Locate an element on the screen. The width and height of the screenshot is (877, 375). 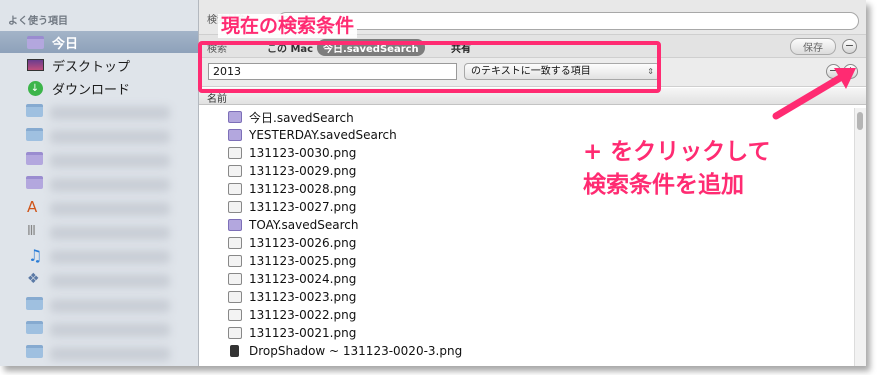
sidebar-item-today: 今日 is located at coordinates (99, 42).